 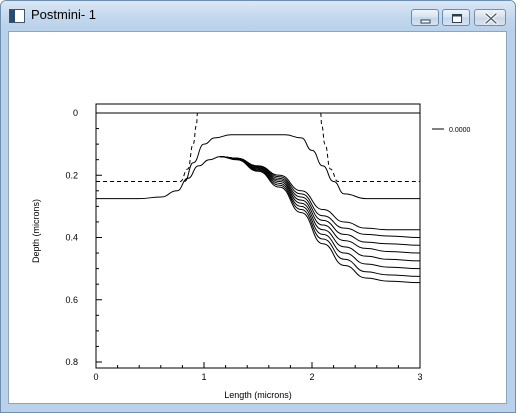 What do you see at coordinates (203, 377) in the screenshot?
I see `x-tick-label: 1` at bounding box center [203, 377].